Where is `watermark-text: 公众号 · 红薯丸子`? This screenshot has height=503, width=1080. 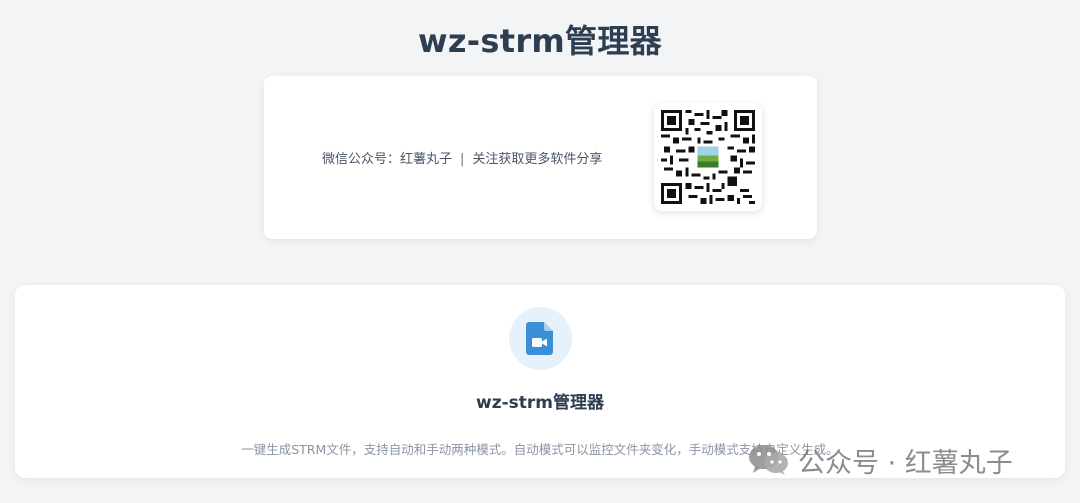
watermark-text: 公众号 · 红薯丸子 is located at coordinates (905, 463).